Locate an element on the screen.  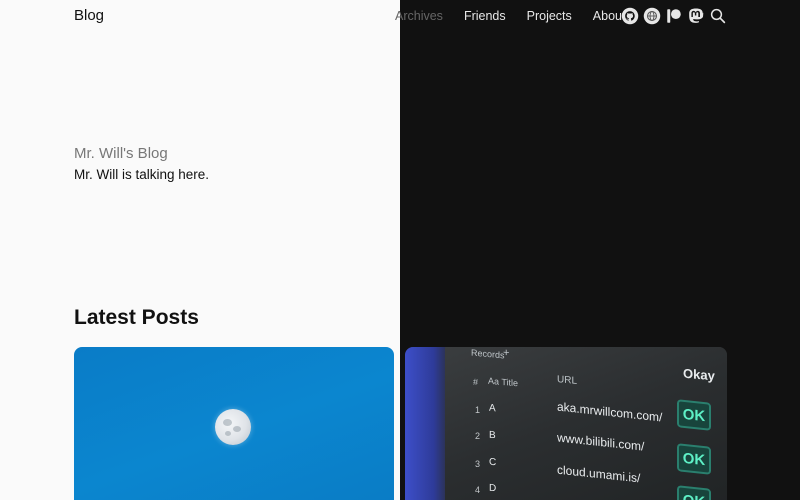
records-tab: Records is located at coordinates (488, 354).